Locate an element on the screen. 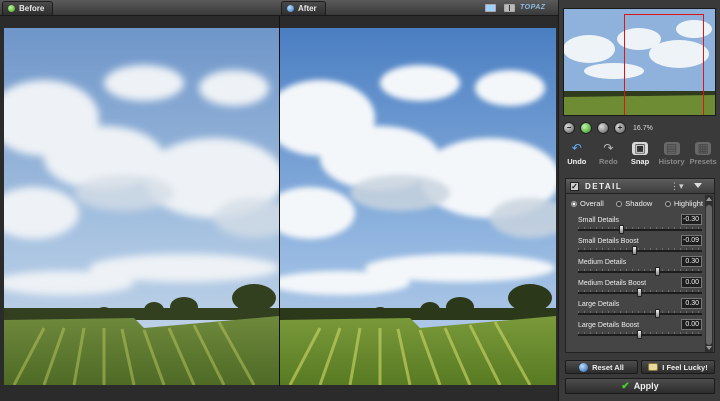 This screenshot has height=401, width=720. preview-toolbar: Before After TOPAZ is located at coordinates (279, 8).